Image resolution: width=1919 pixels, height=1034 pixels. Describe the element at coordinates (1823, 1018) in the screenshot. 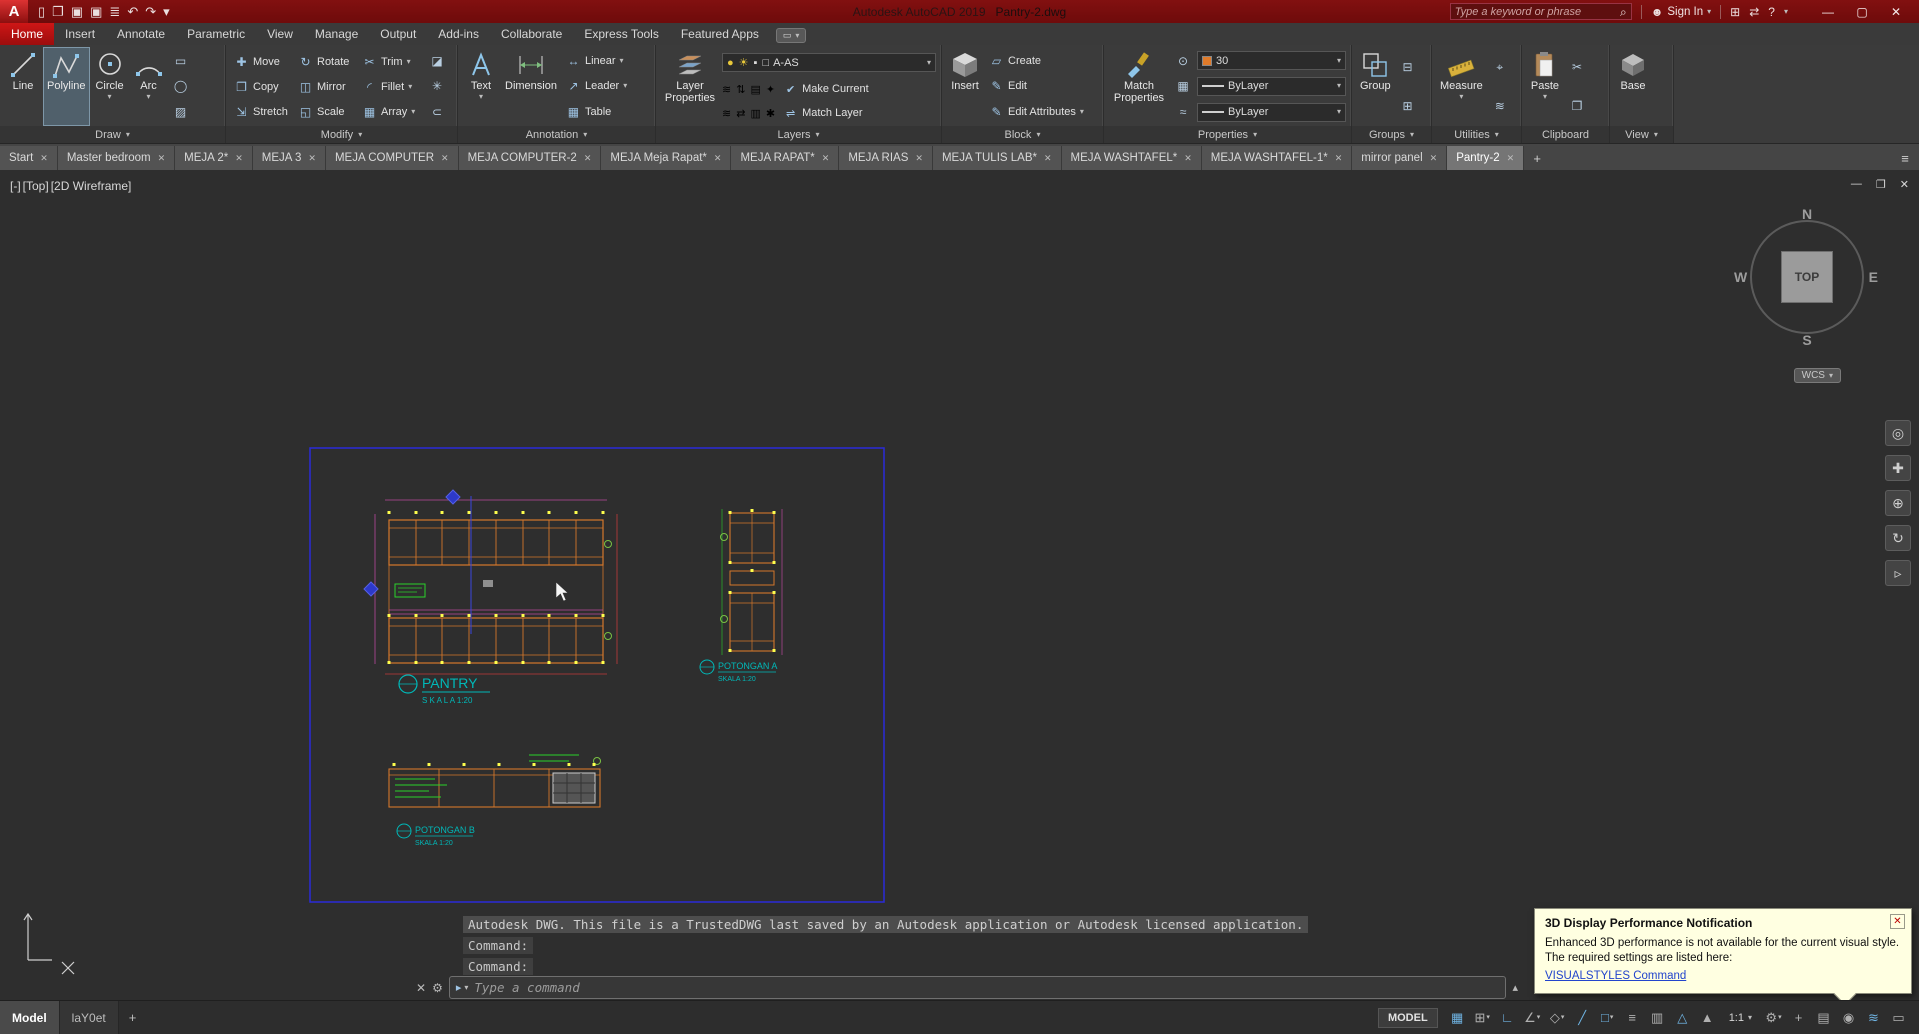

I see `quick-properties-icon: ▤` at that location.